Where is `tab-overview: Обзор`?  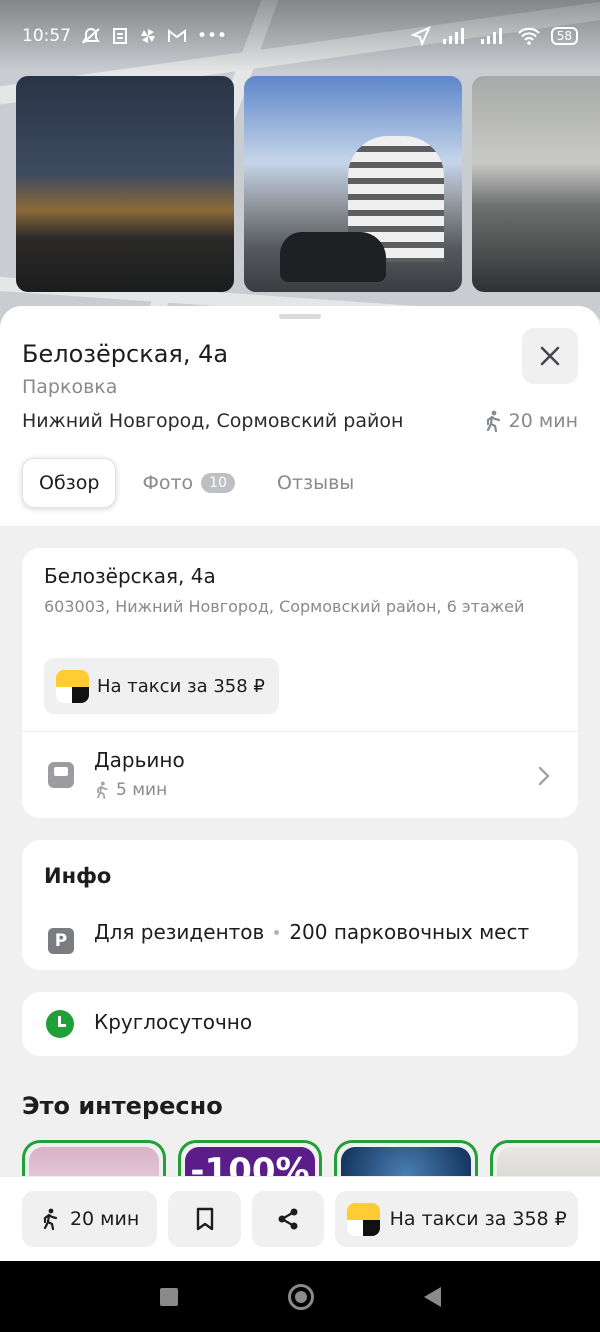
tab-overview: Обзор is located at coordinates (69, 483).